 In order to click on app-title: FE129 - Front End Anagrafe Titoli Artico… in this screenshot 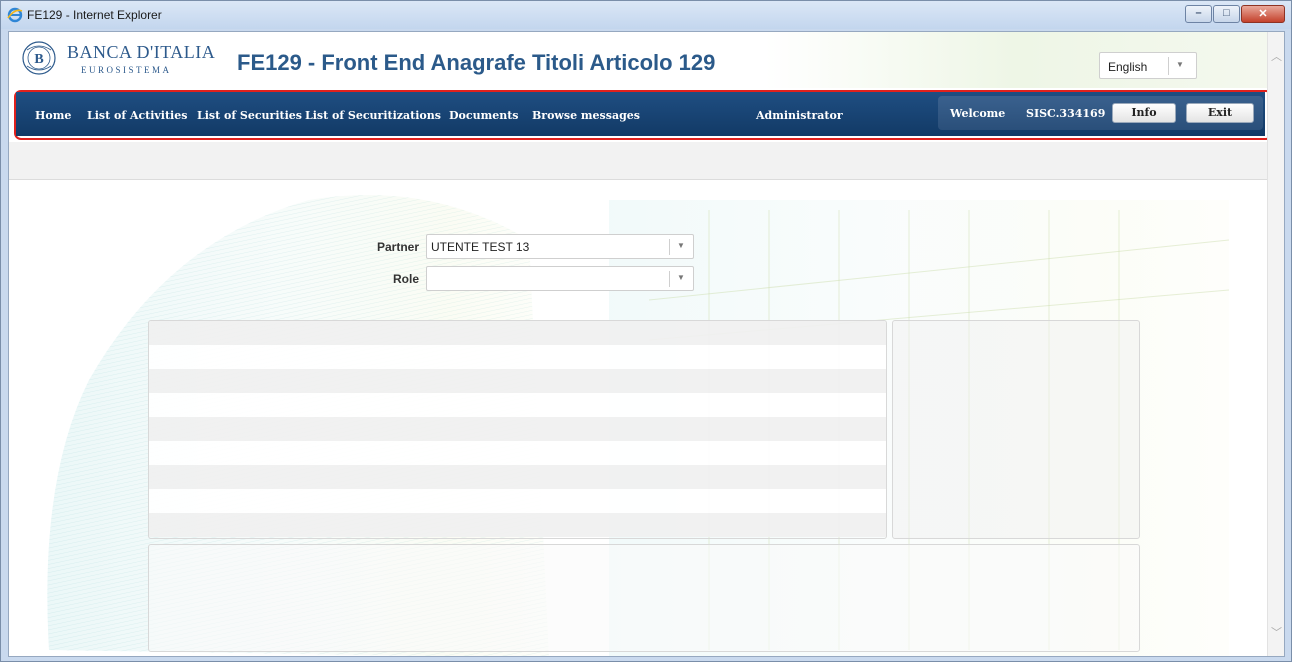, I will do `click(476, 62)`.